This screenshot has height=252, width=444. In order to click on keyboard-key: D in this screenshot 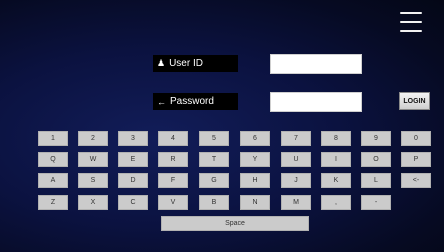, I will do `click(133, 180)`.